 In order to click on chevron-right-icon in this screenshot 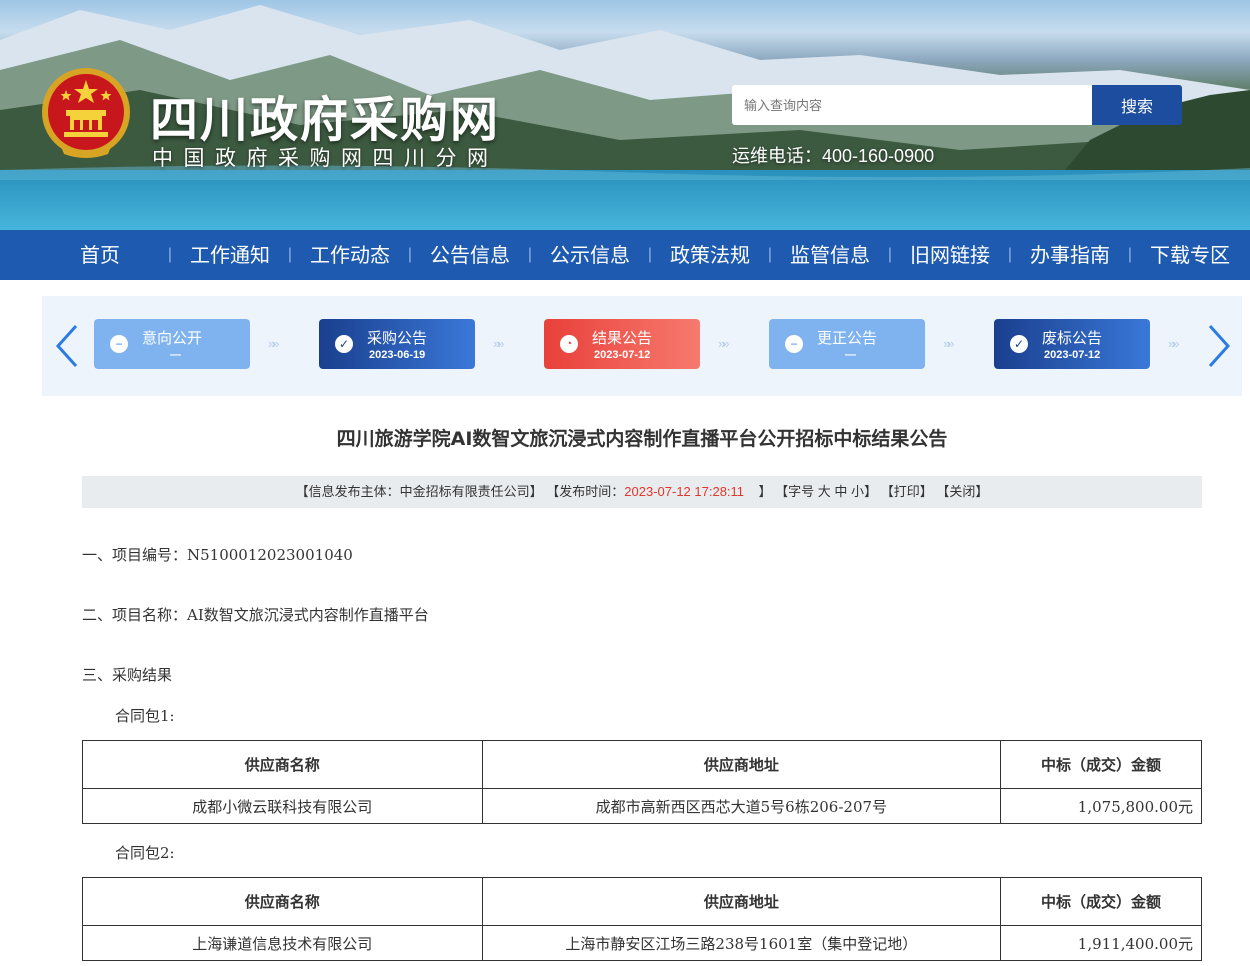, I will do `click(1219, 346)`.